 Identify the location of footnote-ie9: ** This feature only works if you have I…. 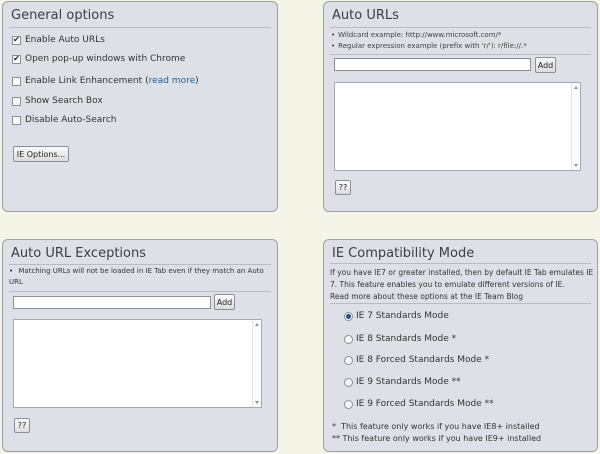
(437, 438).